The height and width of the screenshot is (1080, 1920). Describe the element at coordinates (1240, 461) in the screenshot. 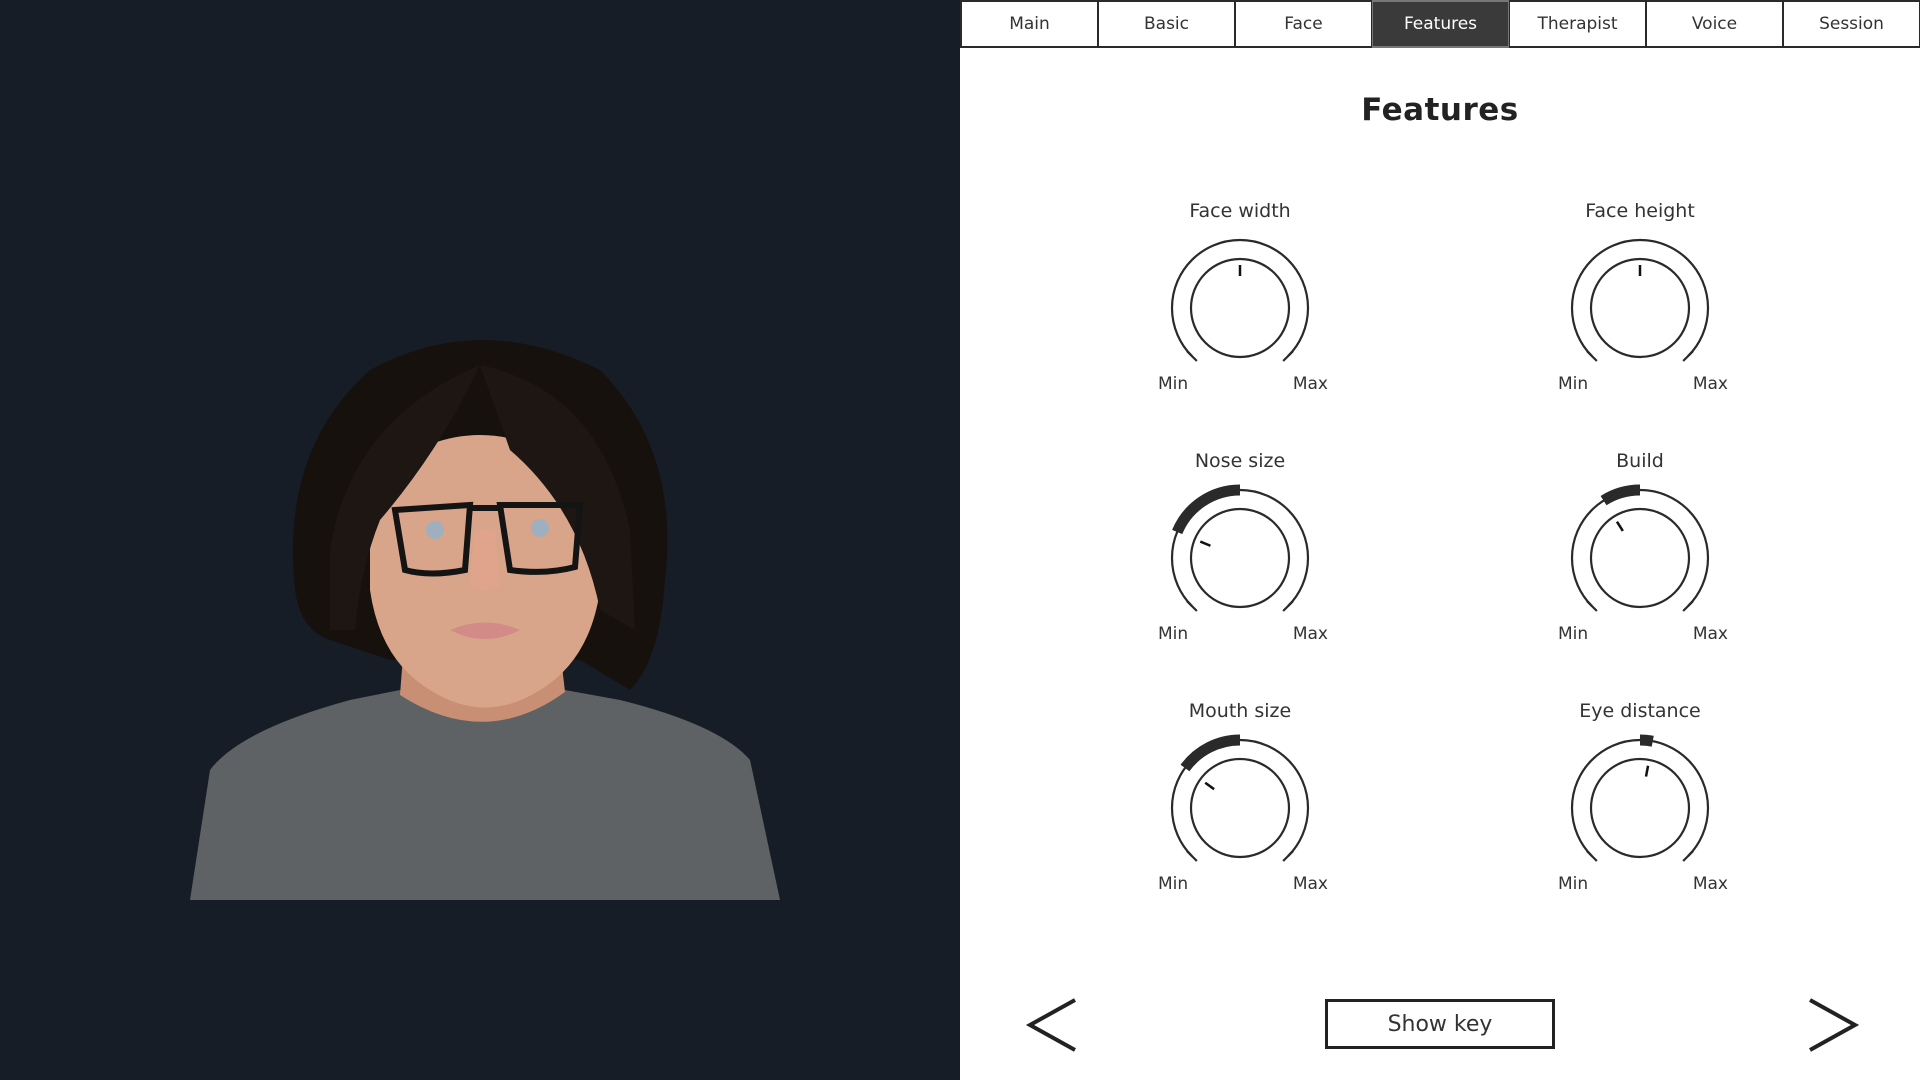

I see `knob-label: Nose size` at that location.